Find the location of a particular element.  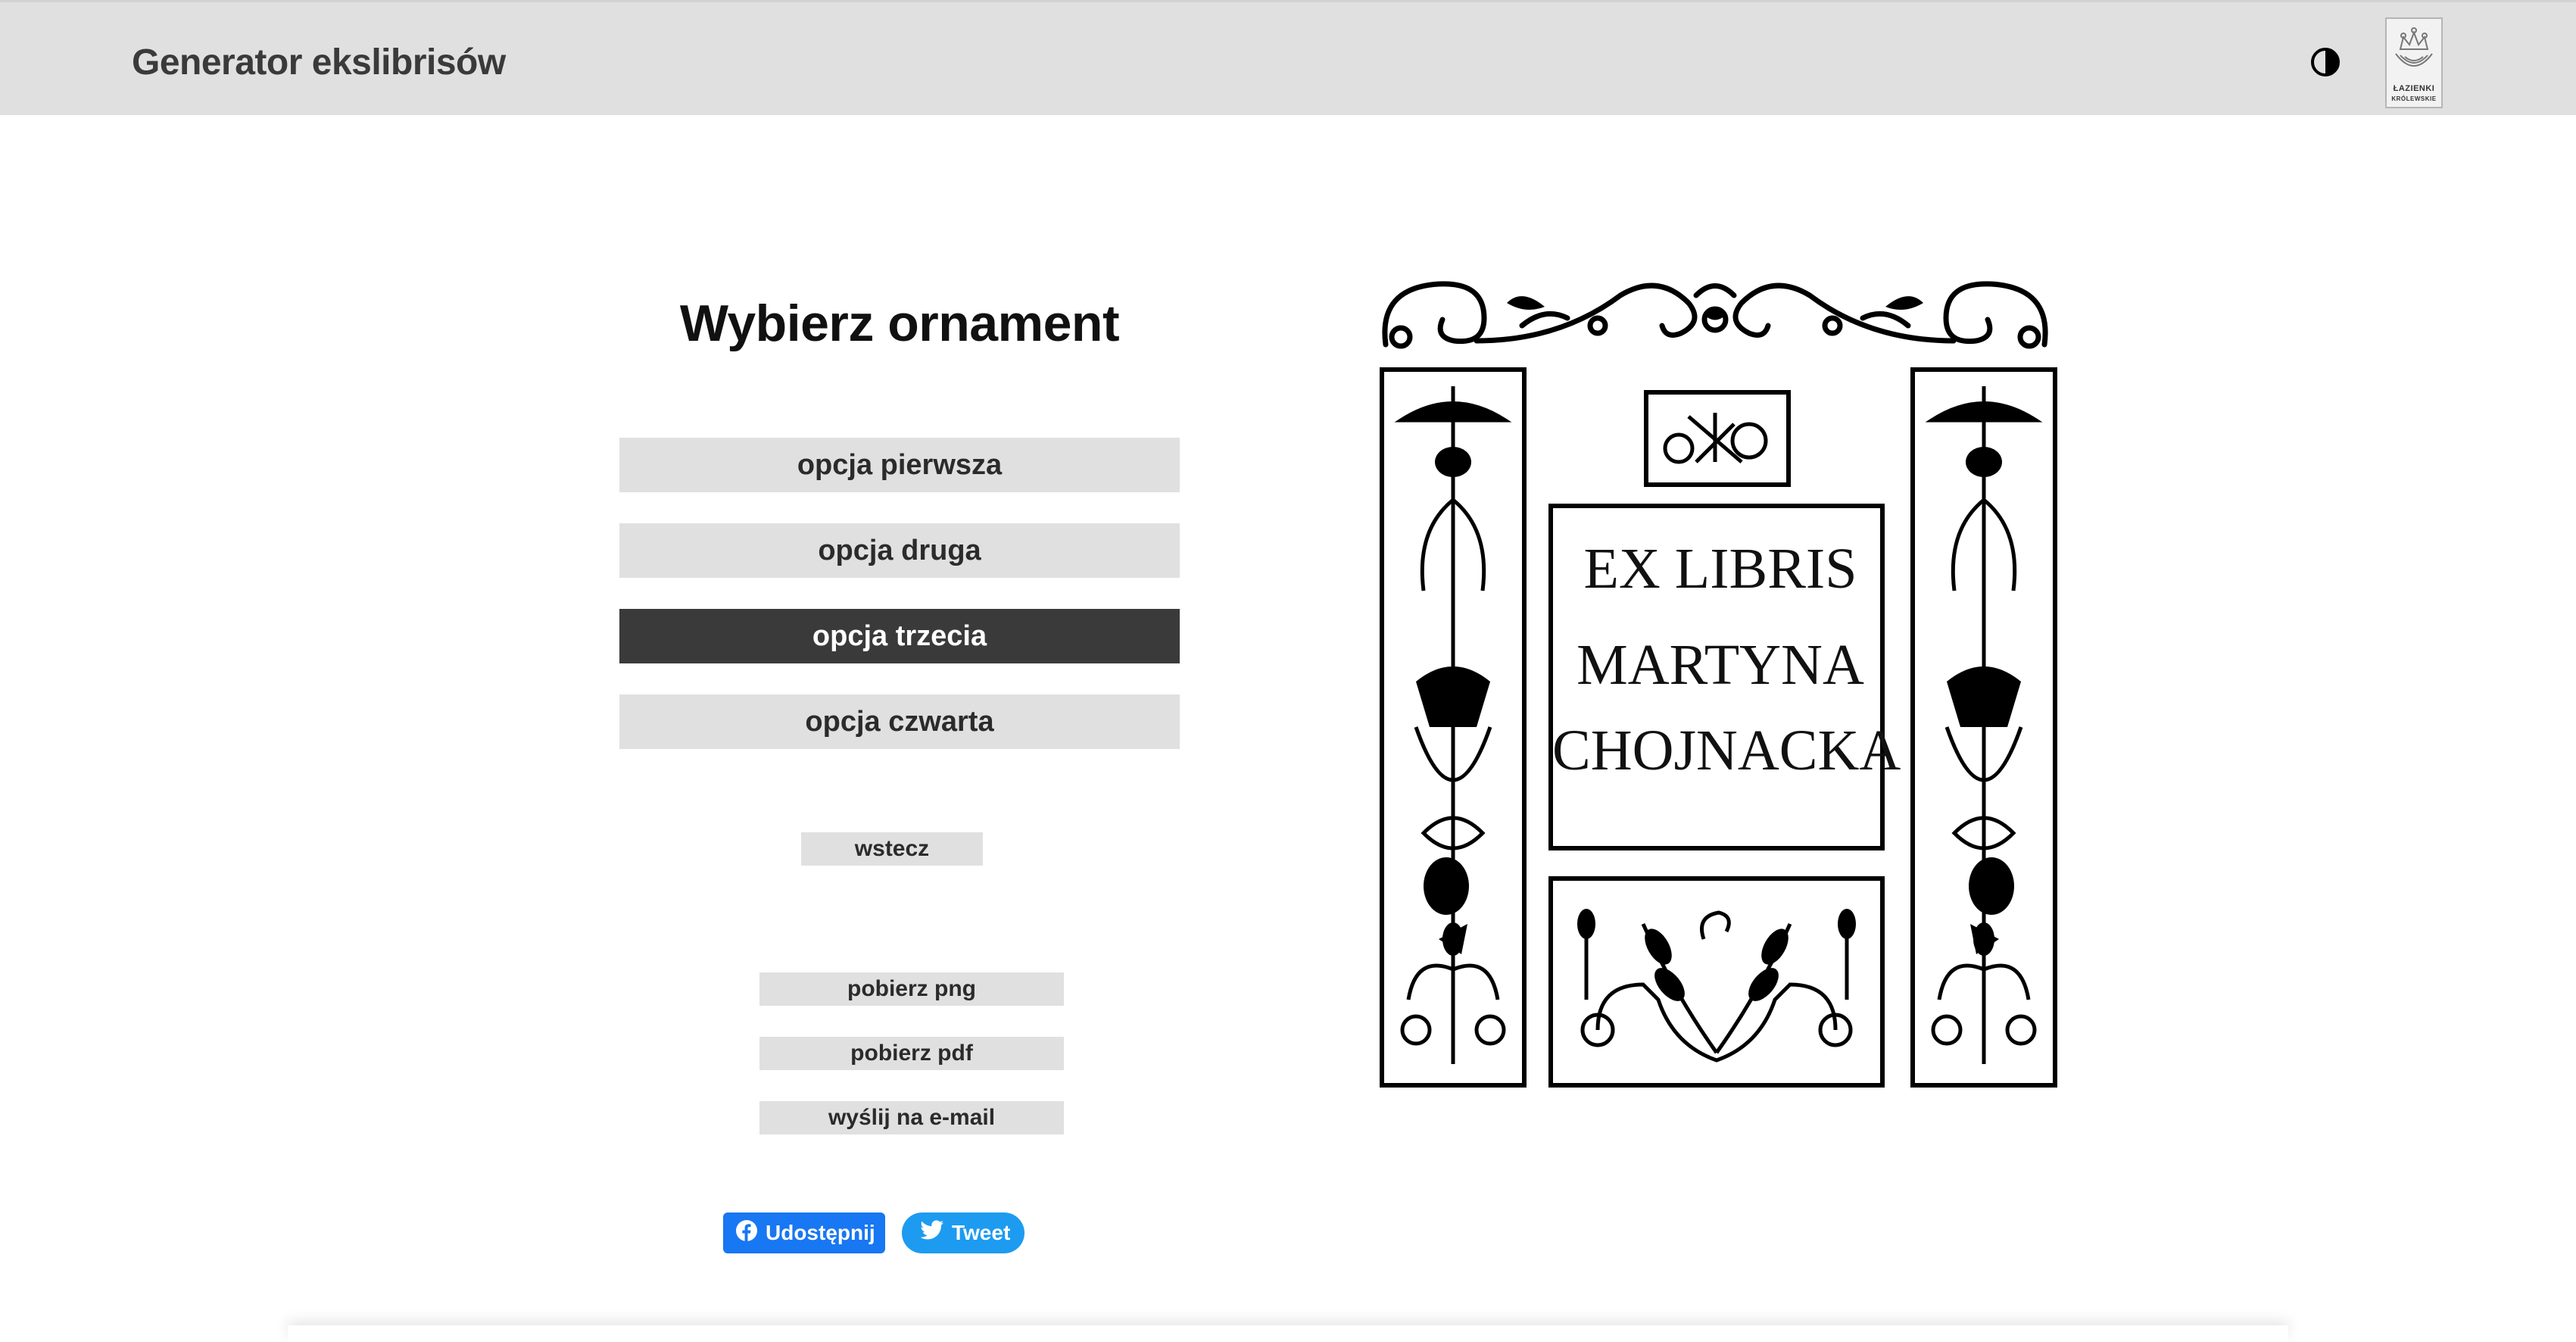

bookplate-line-2: MARTYNA is located at coordinates (1720, 665).